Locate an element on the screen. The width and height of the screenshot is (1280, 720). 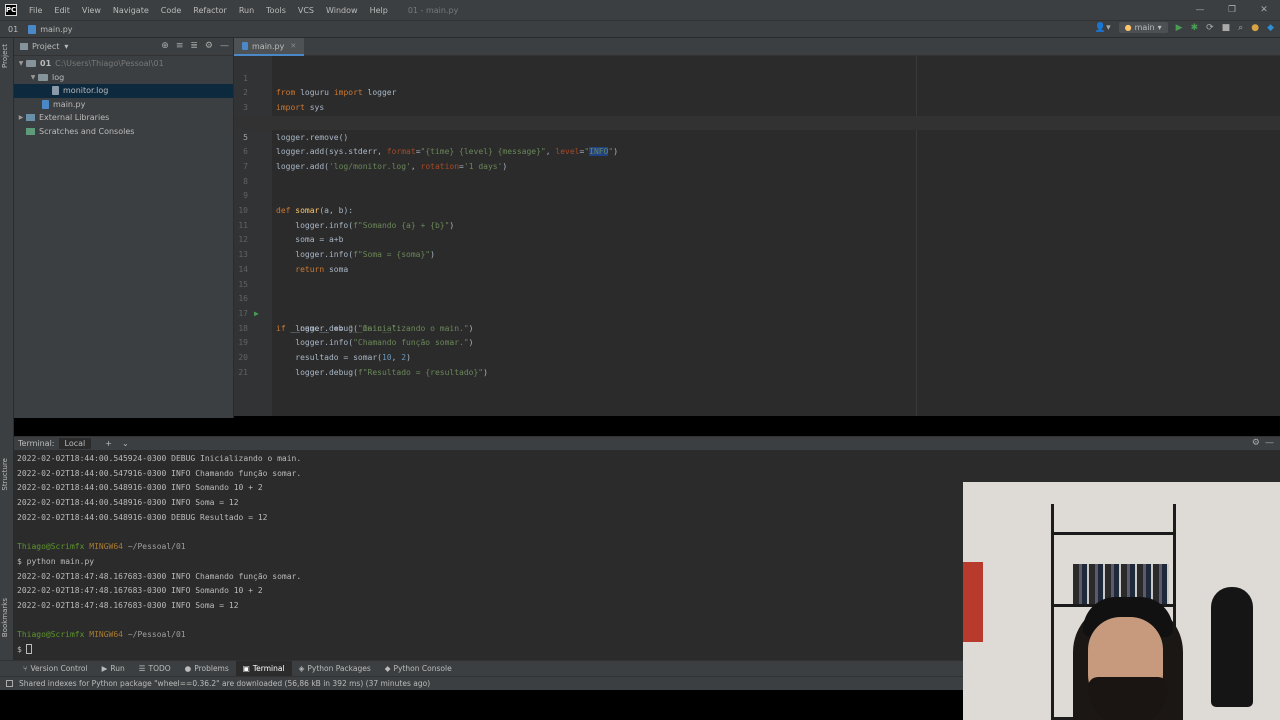
console-icon: ◆ is located at coordinates (387, 668).